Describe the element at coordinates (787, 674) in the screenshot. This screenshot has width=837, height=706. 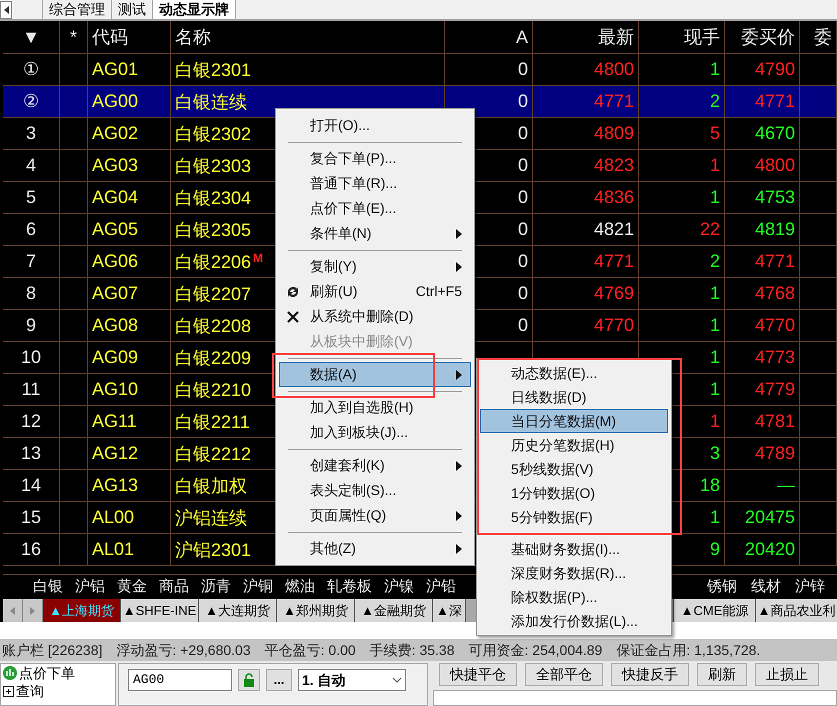
I see `action-button: 止损止` at that location.